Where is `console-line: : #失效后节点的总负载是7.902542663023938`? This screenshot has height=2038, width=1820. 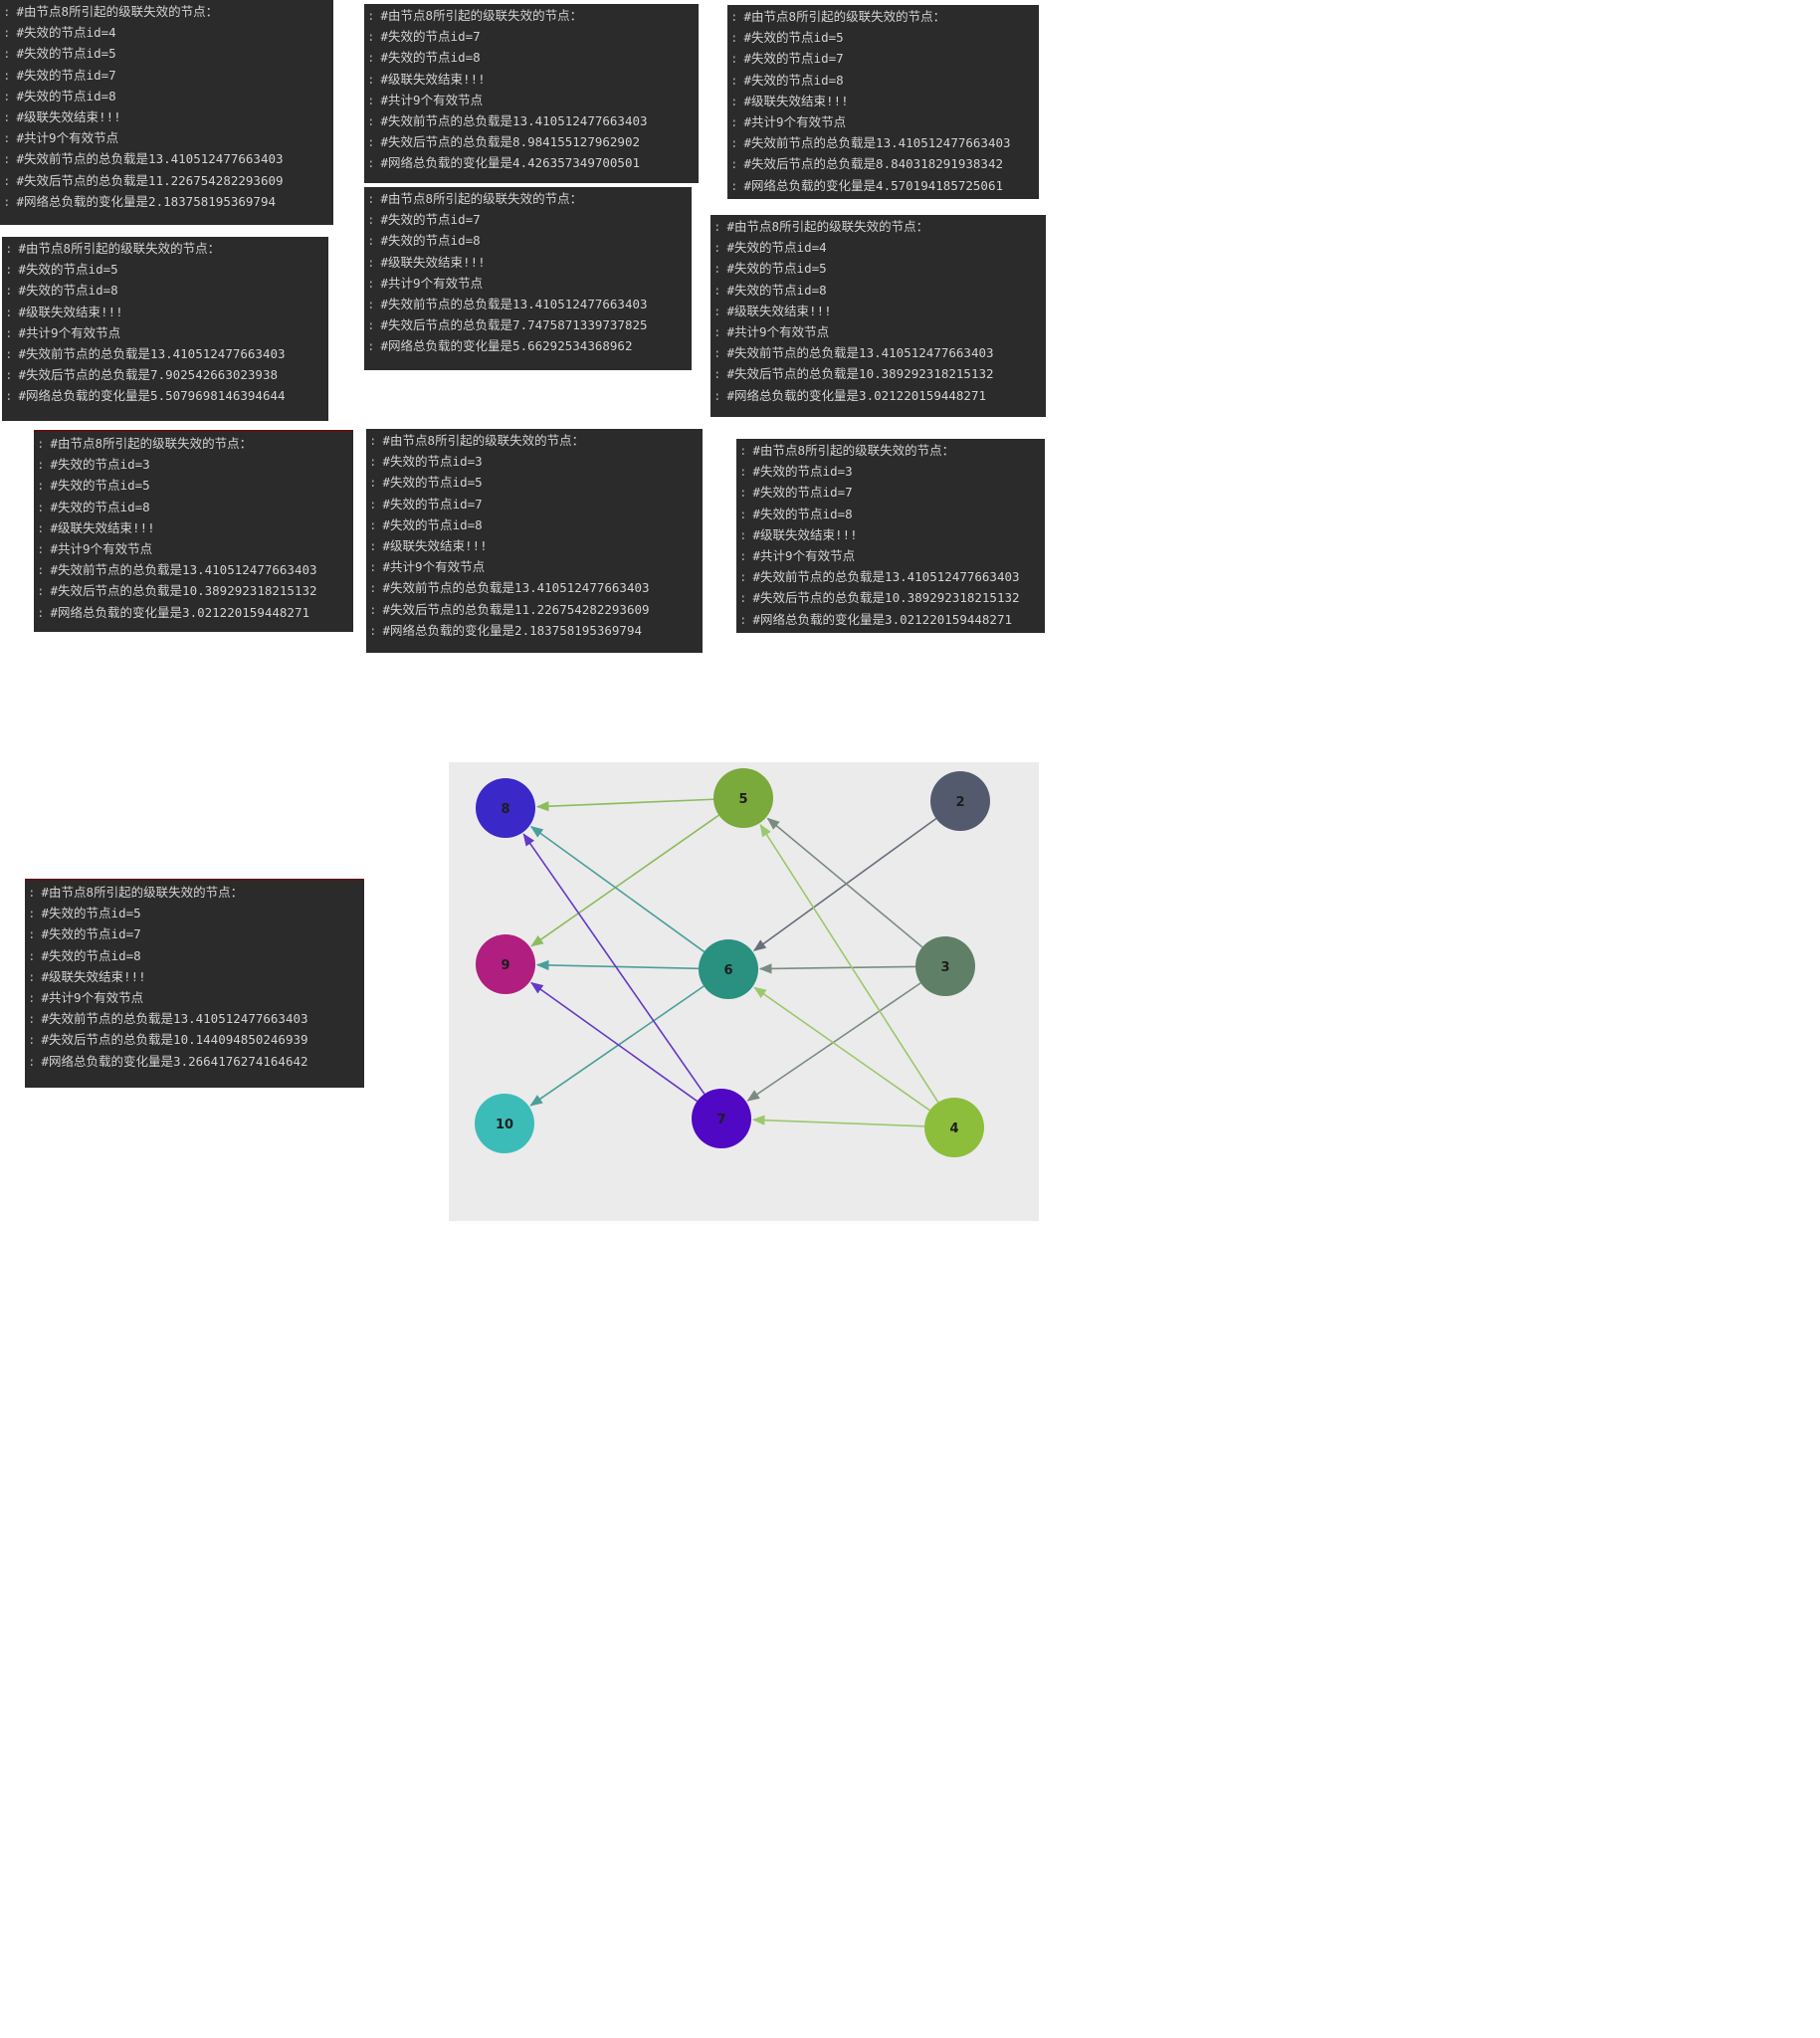
console-line: : #失效后节点的总负载是7.902542663023938 is located at coordinates (166, 374).